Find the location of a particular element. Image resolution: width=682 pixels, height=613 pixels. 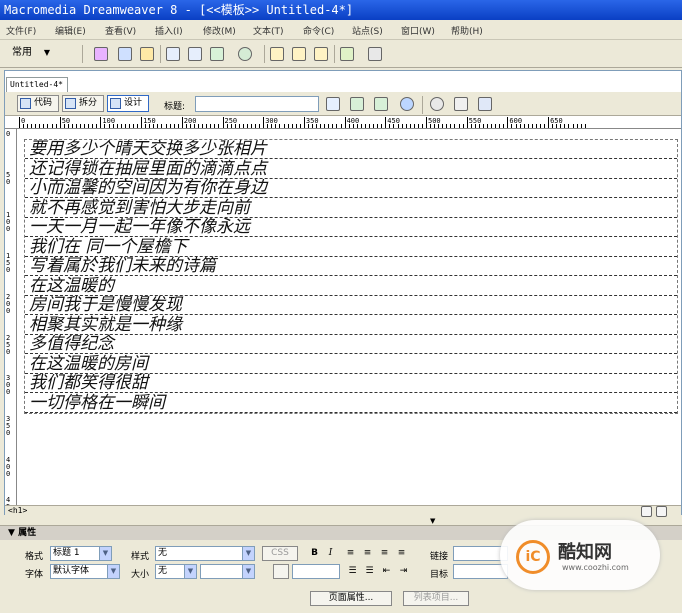

templates-icon is located at coordinates (347, 54).